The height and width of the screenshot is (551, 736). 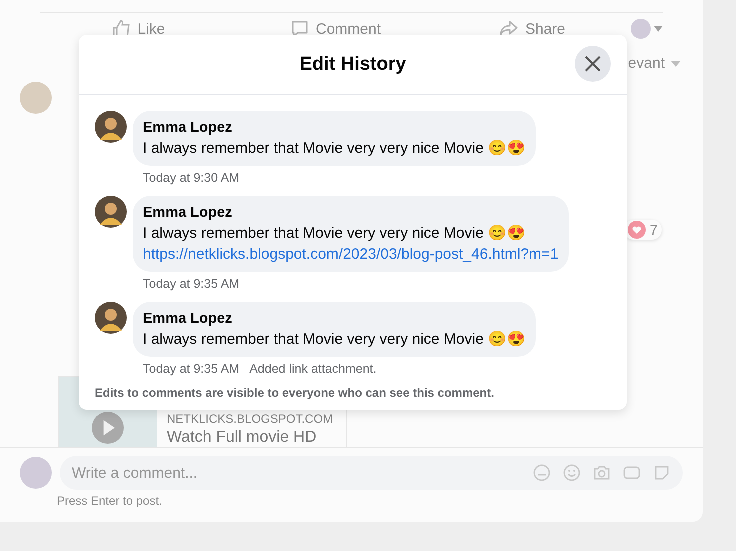 I want to click on action-button: Comment, so click(x=335, y=29).